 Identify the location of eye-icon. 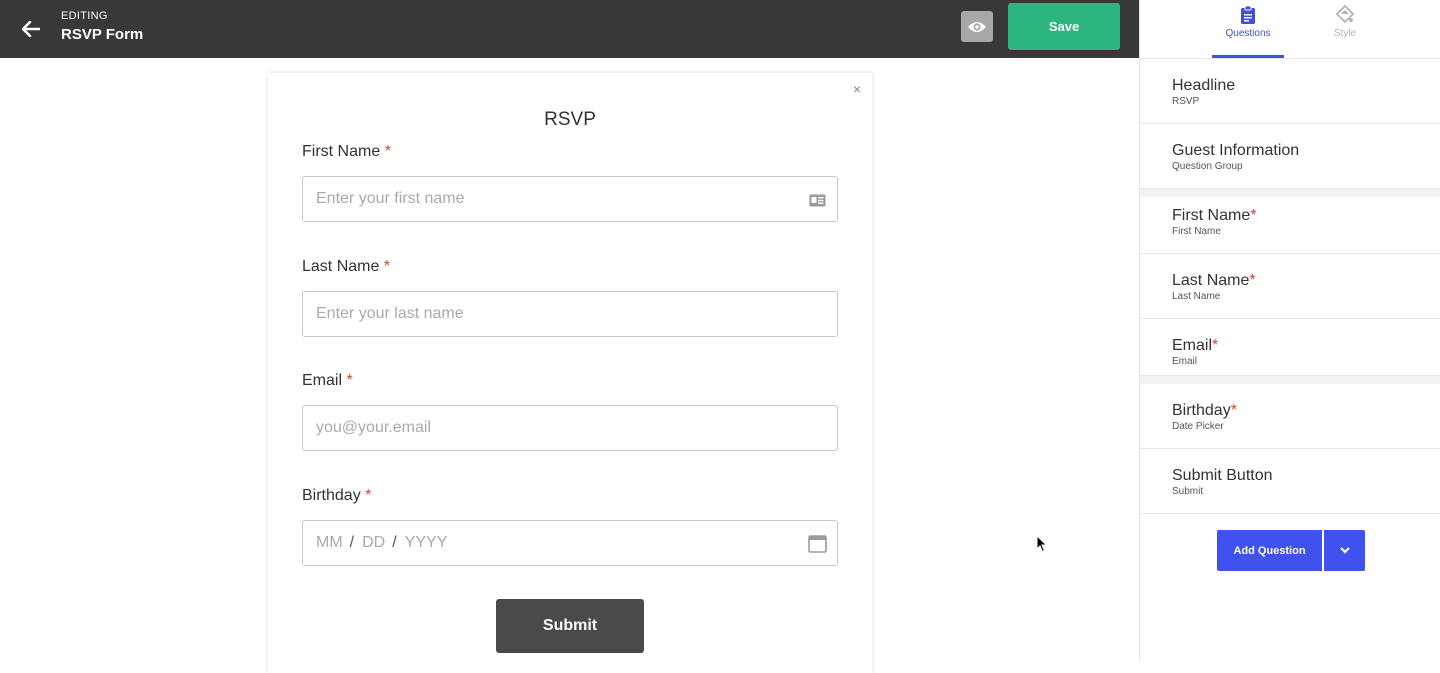
(977, 26).